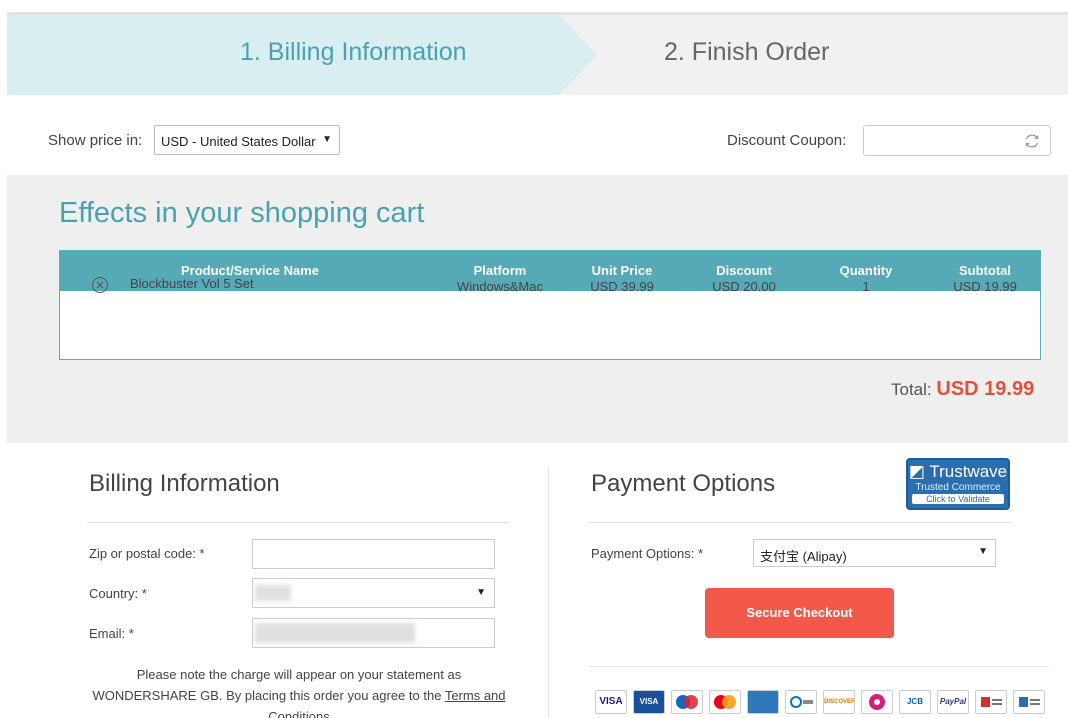 The height and width of the screenshot is (718, 1068). Describe the element at coordinates (957, 140) in the screenshot. I see `coupon-input` at that location.